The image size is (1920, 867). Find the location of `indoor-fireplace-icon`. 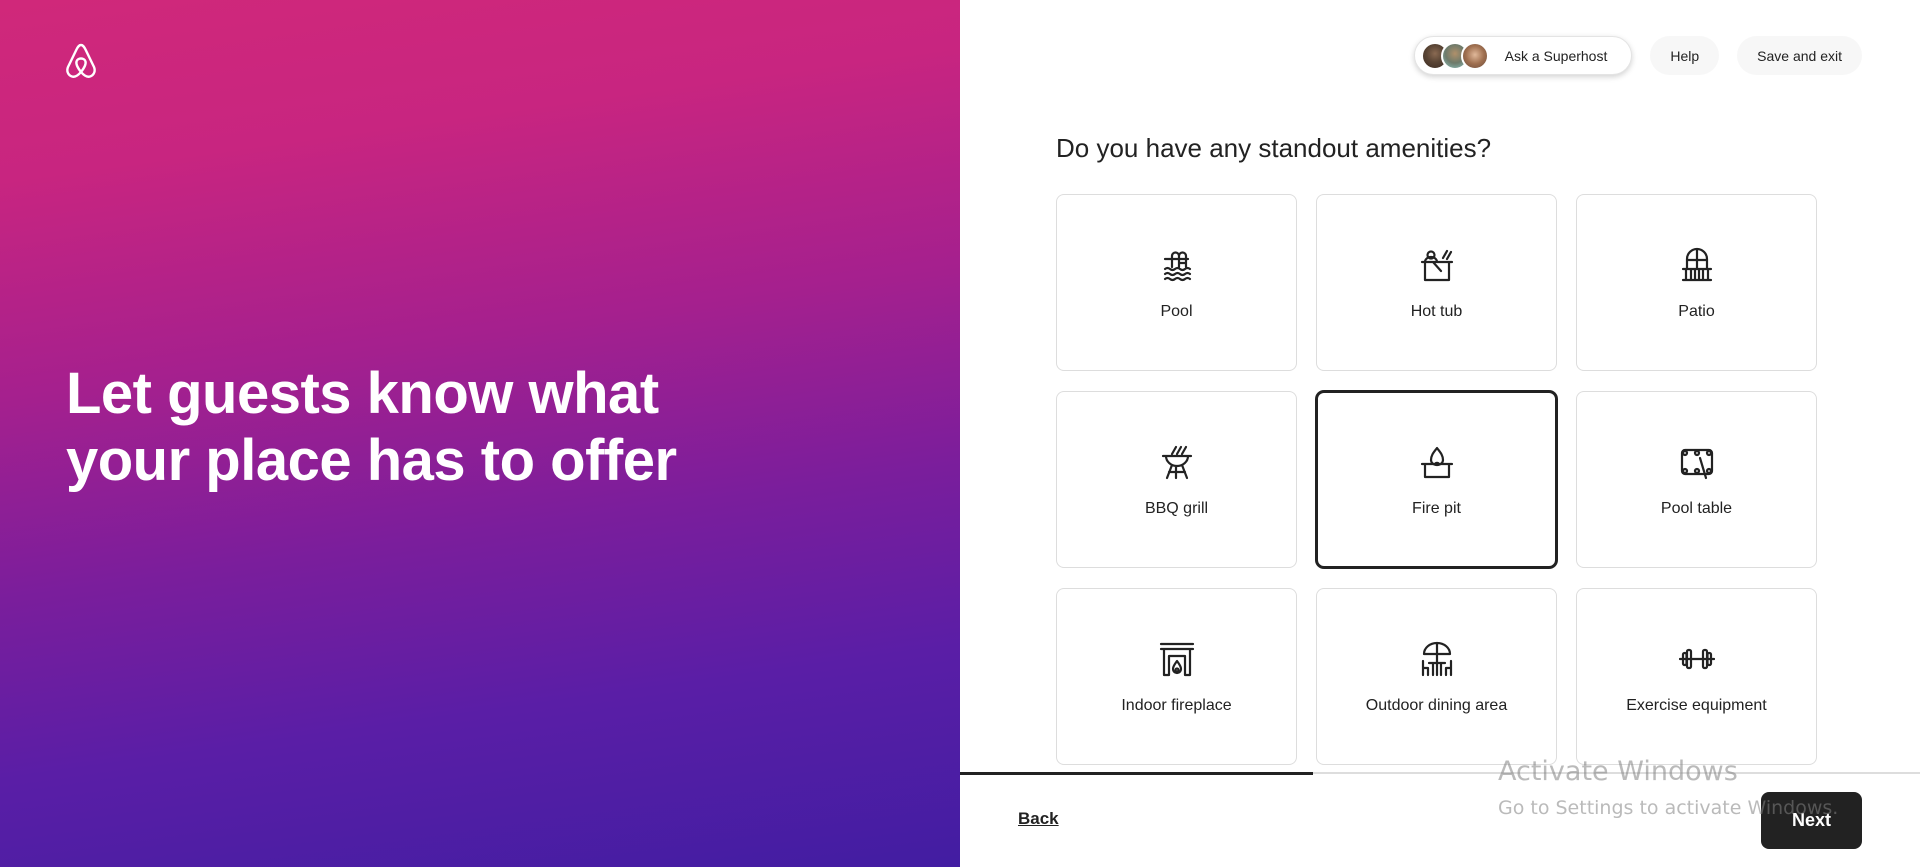

indoor-fireplace-icon is located at coordinates (1177, 659).